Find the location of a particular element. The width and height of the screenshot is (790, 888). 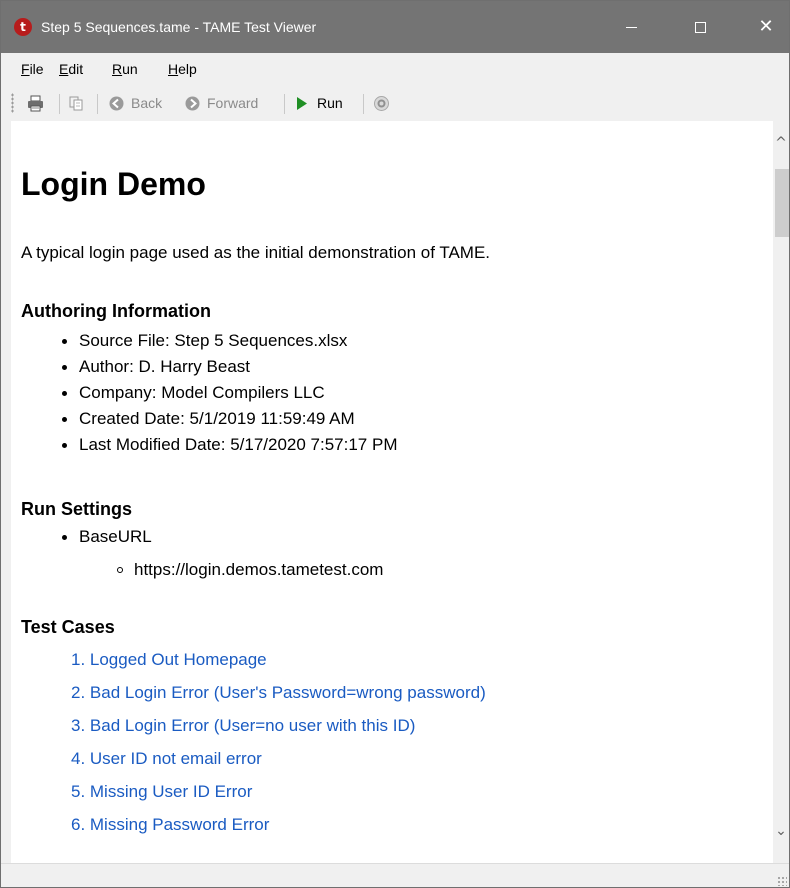

scrollbar-thumb is located at coordinates (782, 203).